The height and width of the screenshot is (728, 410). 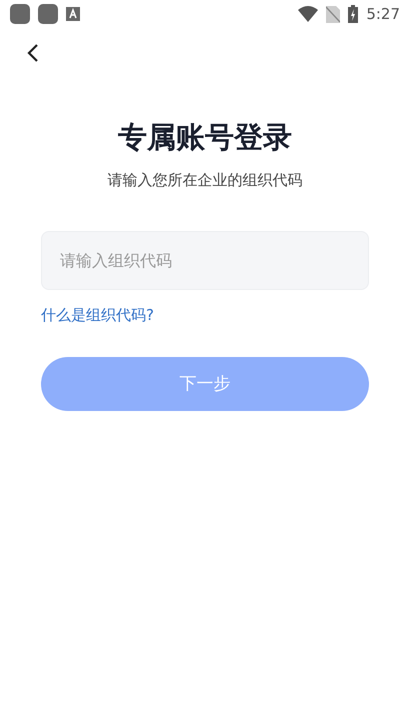 What do you see at coordinates (308, 14) in the screenshot?
I see `wifi-icon` at bounding box center [308, 14].